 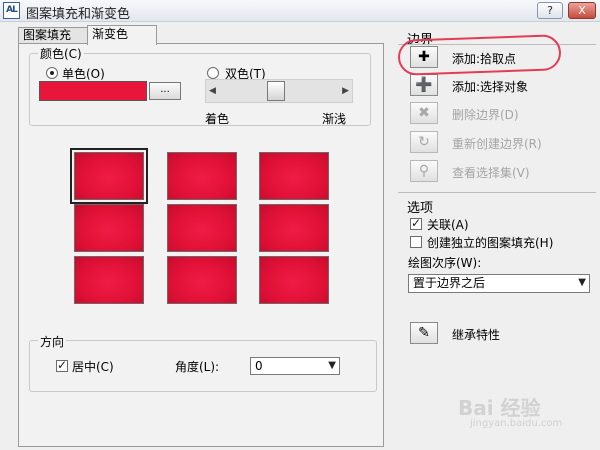 What do you see at coordinates (445, 263) in the screenshot?
I see `draw-order-label: 绘图次序(W):` at bounding box center [445, 263].